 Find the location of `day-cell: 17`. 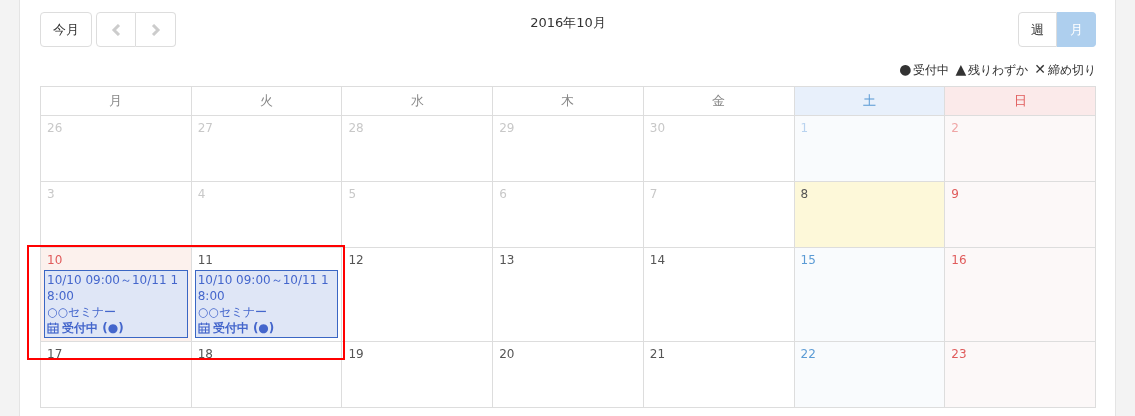

day-cell: 17 is located at coordinates (116, 375).